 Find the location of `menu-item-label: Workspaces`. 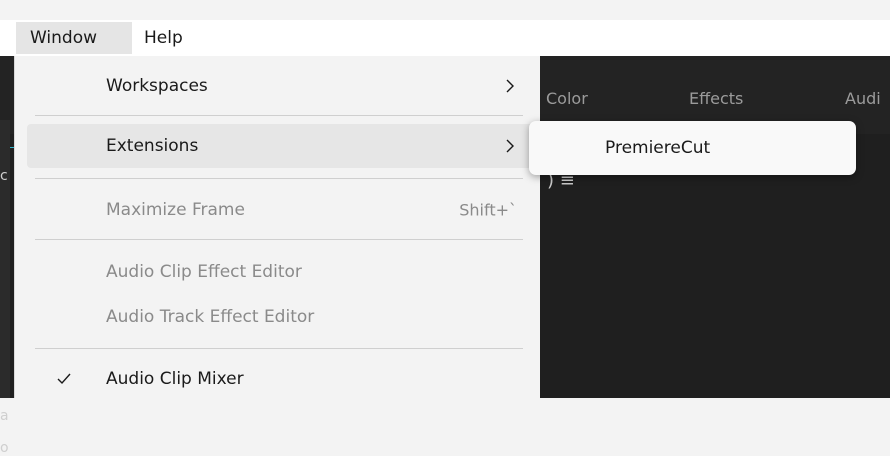

menu-item-label: Workspaces is located at coordinates (157, 86).